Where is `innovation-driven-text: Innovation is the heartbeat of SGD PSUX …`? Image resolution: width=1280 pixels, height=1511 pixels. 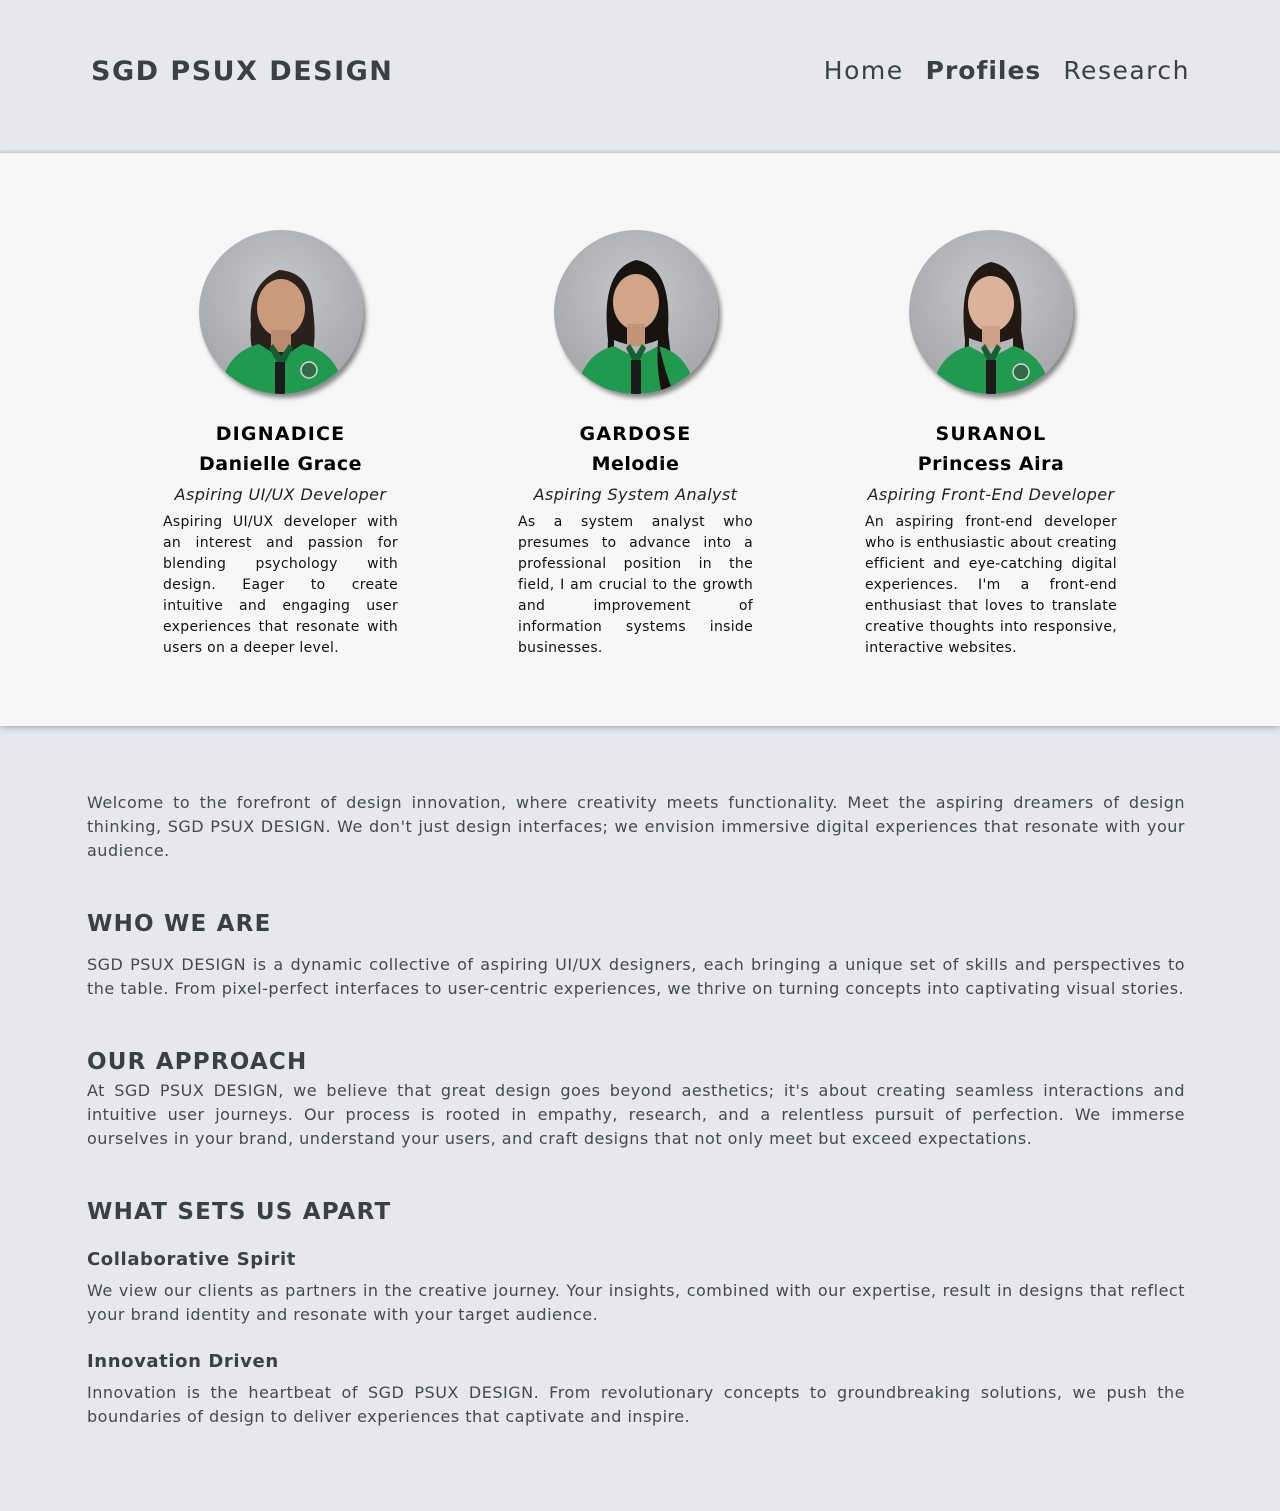
innovation-driven-text: Innovation is the heartbeat of SGD PSUX … is located at coordinates (636, 1404).